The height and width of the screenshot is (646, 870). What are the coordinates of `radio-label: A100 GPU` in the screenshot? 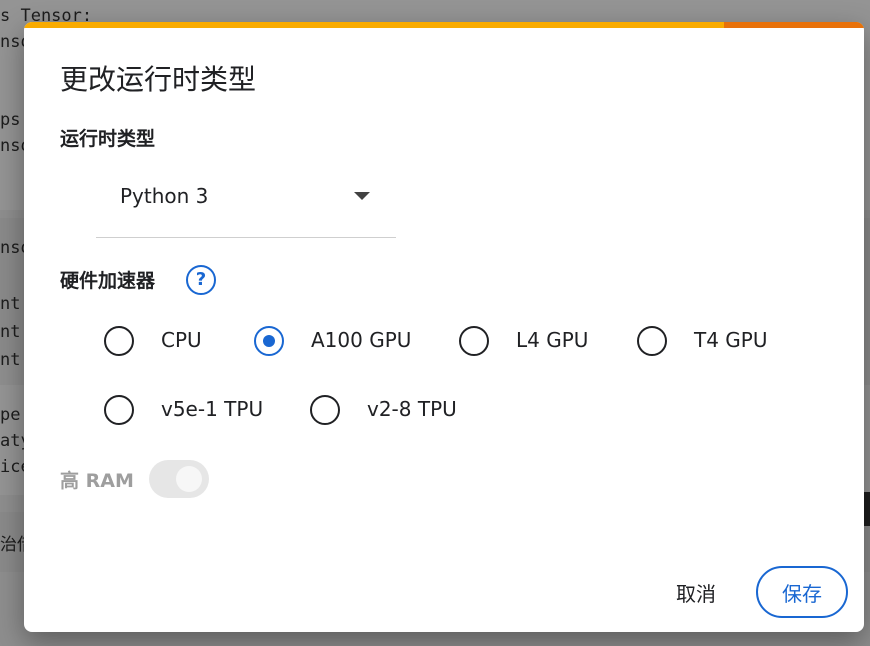 It's located at (361, 340).